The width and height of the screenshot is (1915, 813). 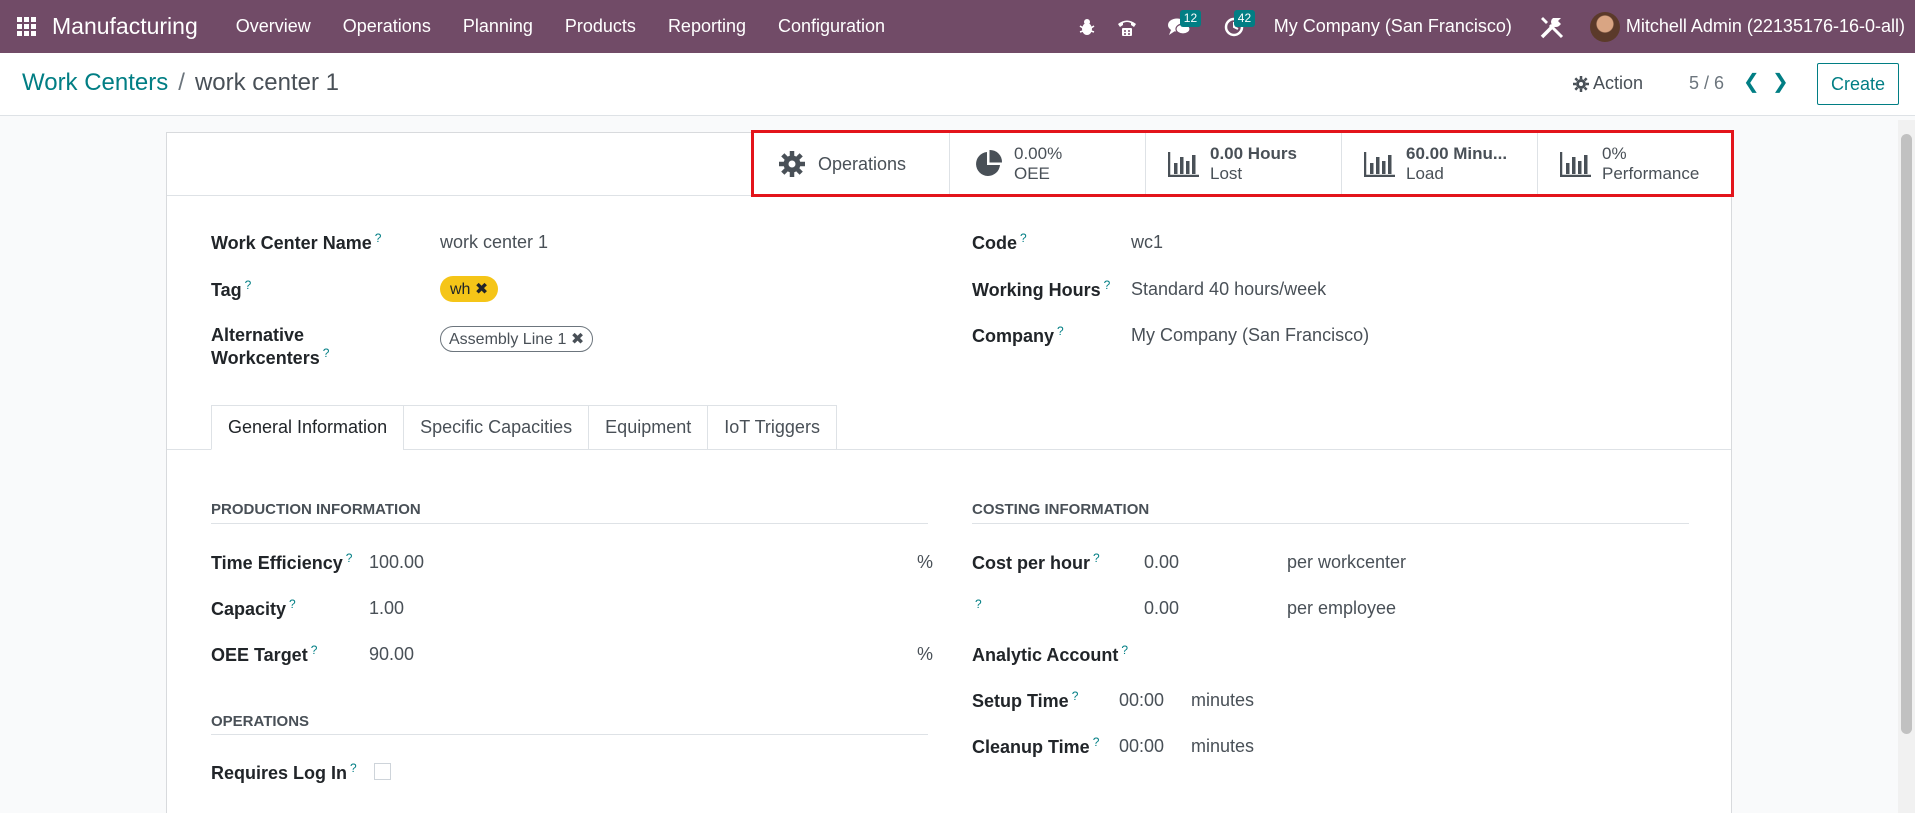 What do you see at coordinates (1036, 746) in the screenshot?
I see `cleanup-time-label: Cleanup Time?` at bounding box center [1036, 746].